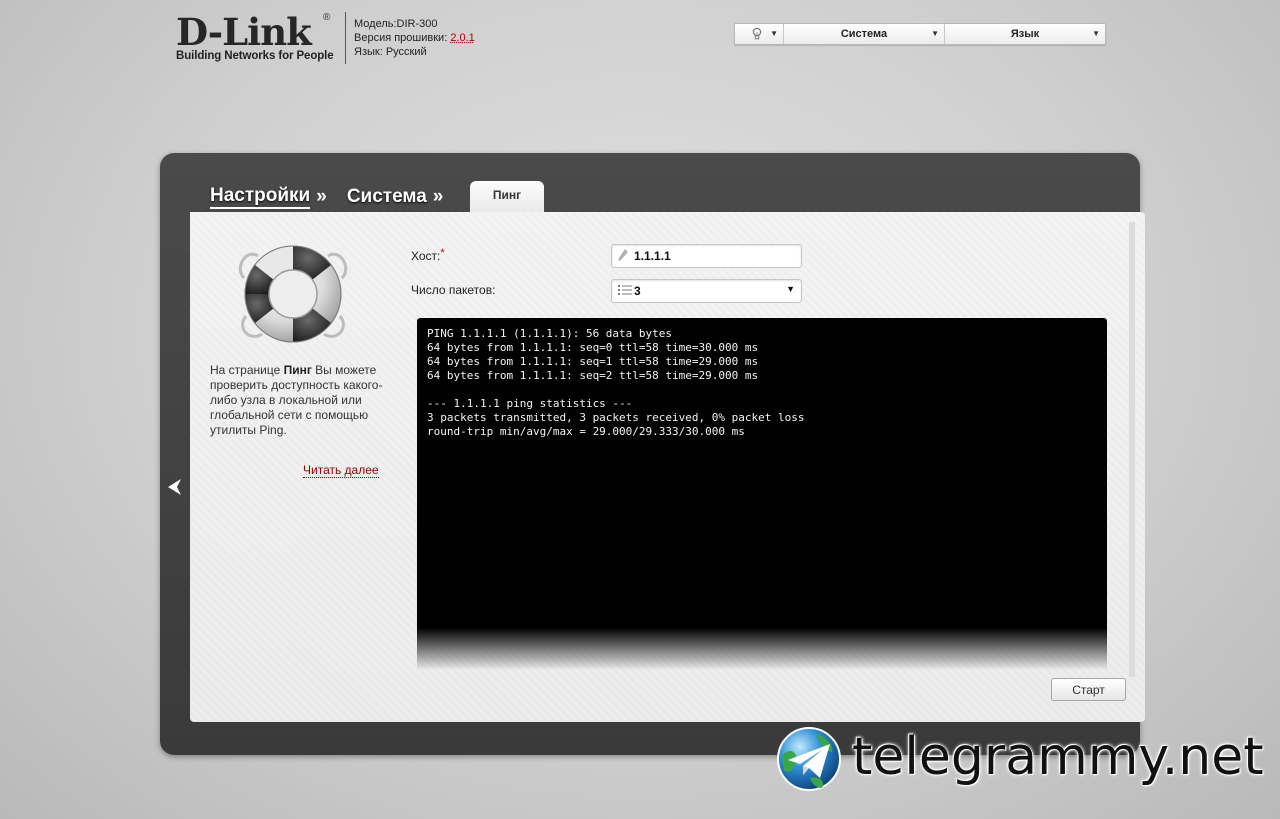 The image size is (1280, 819). I want to click on list-icon, so click(625, 291).